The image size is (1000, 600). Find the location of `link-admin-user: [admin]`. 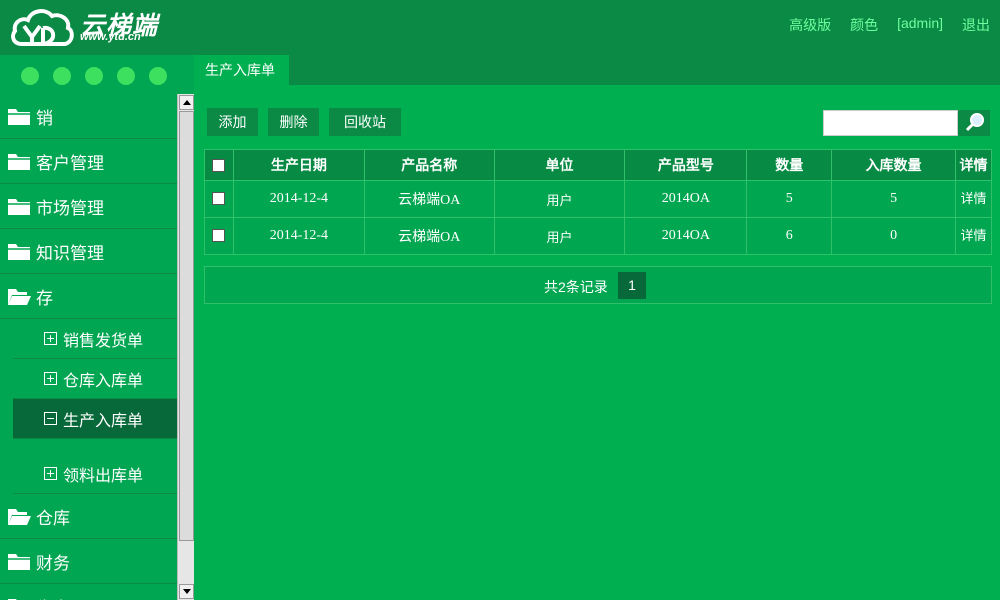

link-admin-user: [admin] is located at coordinates (920, 25).